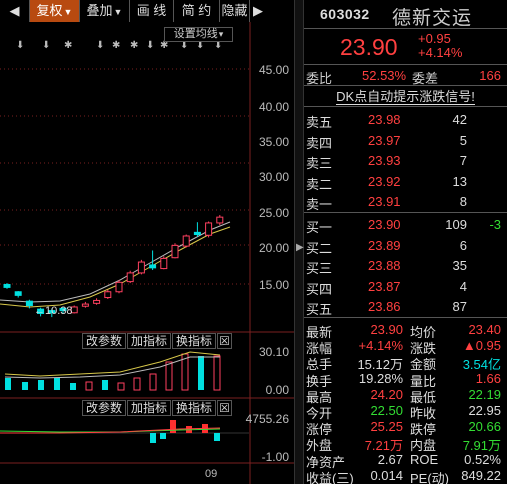 The height and width of the screenshot is (484, 507). I want to click on diejia-label: 叠加, so click(99, 10).